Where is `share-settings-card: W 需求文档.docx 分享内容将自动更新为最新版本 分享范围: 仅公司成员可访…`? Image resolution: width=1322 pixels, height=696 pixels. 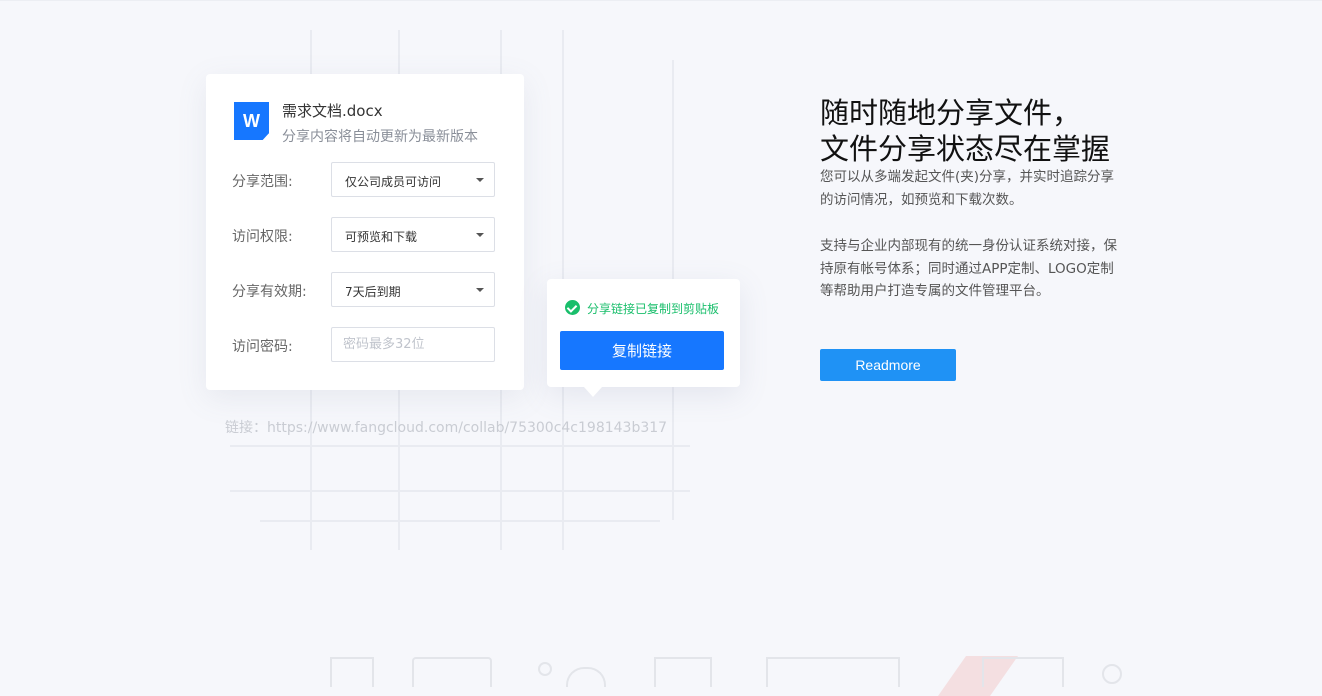 share-settings-card: W 需求文档.docx 分享内容将自动更新为最新版本 分享范围: 仅公司成员可访… is located at coordinates (365, 232).